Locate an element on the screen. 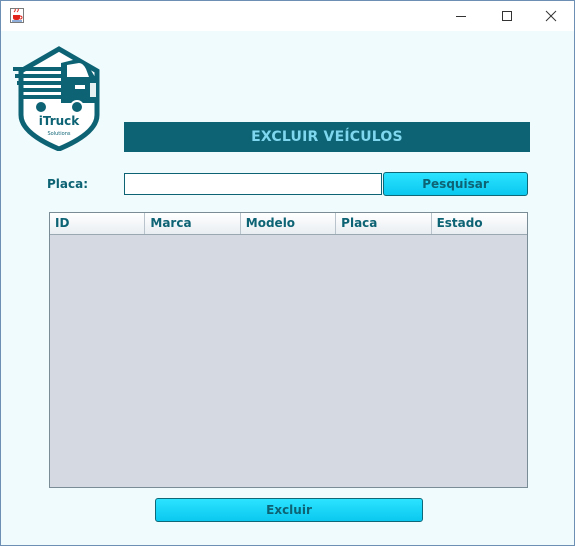 This screenshot has width=575, height=546. title-bar is located at coordinates (287, 16).